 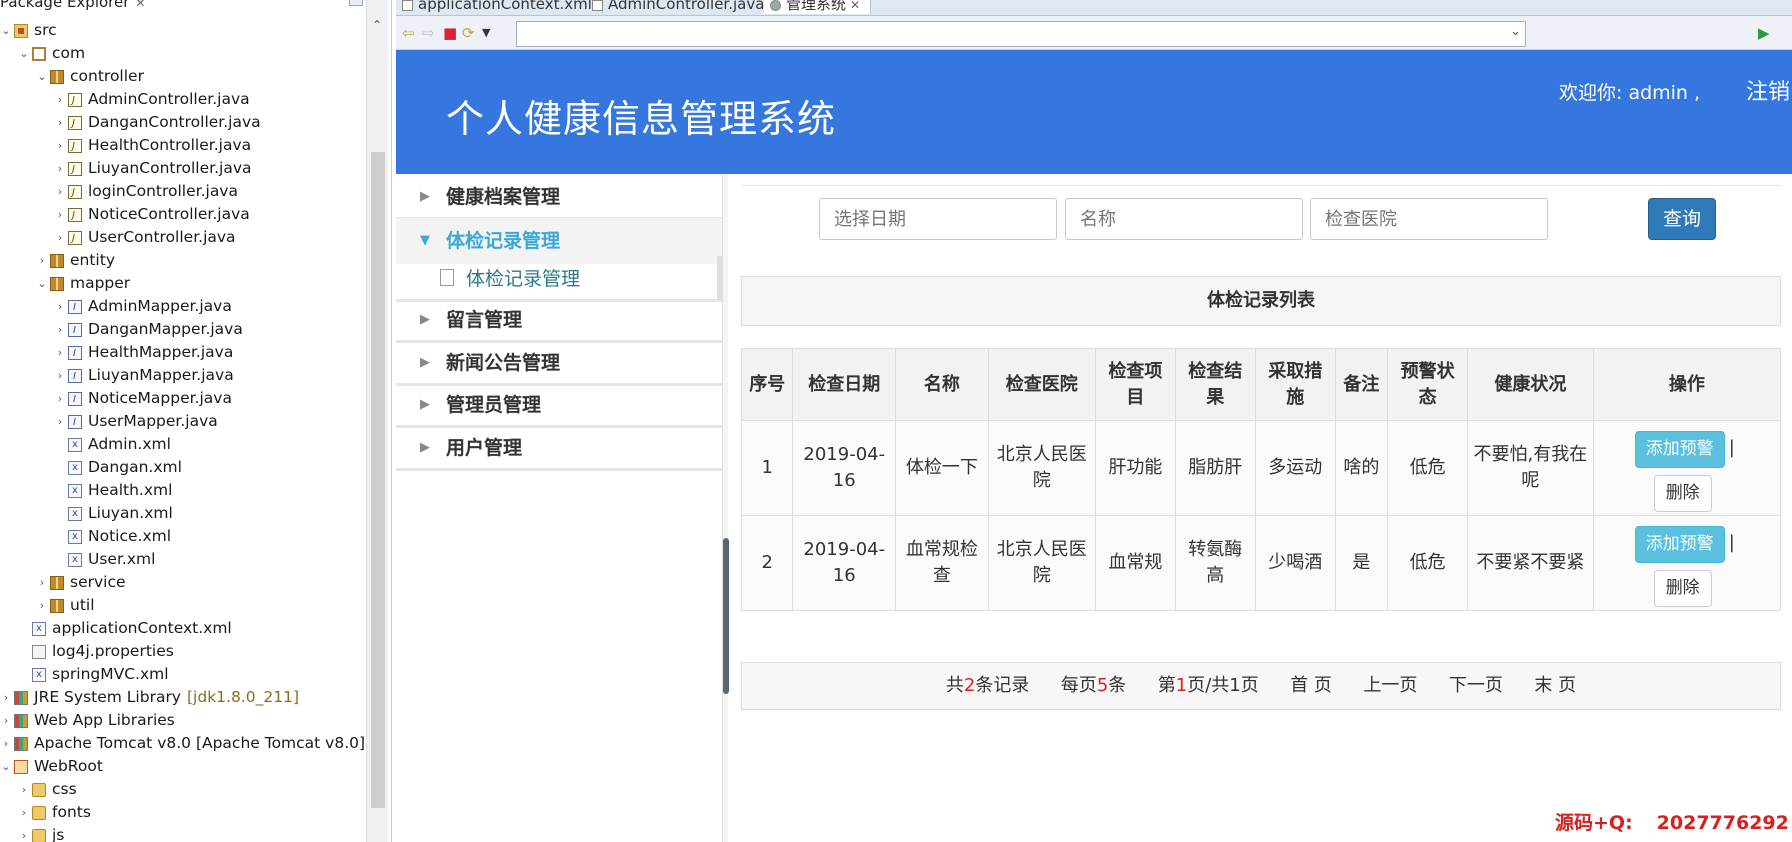 I want to click on hospital-input, so click(x=1429, y=219).